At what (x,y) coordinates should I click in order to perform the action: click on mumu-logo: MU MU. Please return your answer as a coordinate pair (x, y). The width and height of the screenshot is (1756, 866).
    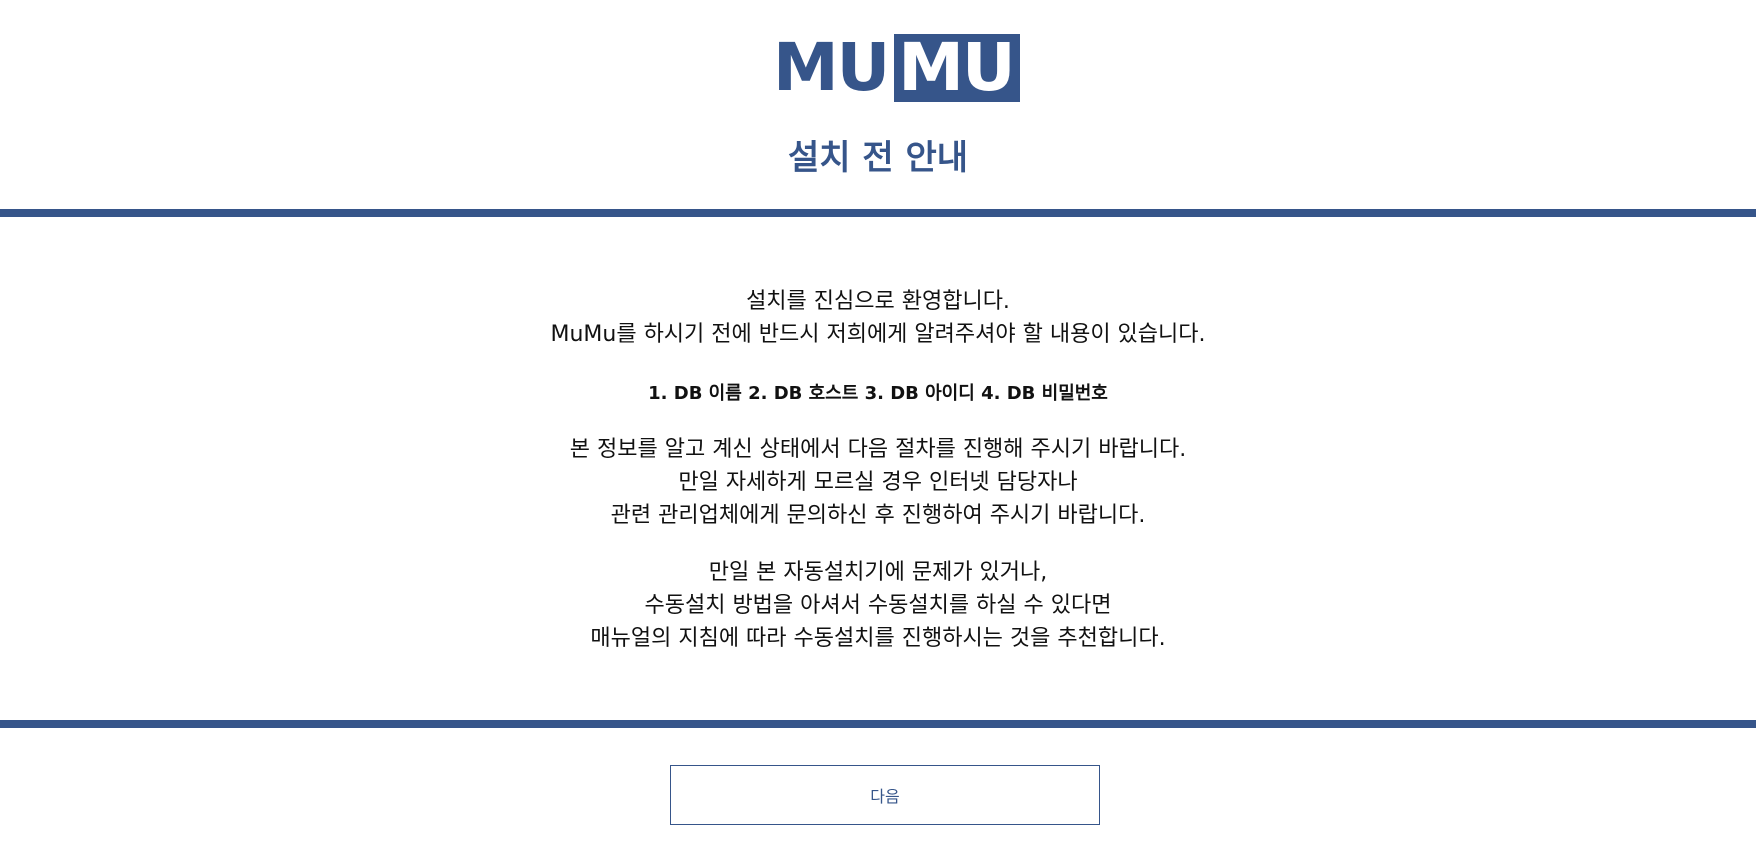
    Looking at the image, I should click on (896, 68).